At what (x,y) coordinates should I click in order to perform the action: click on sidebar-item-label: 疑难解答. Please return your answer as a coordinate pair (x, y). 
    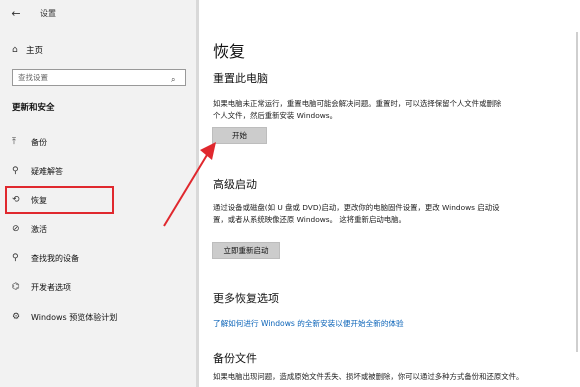
    Looking at the image, I should click on (47, 171).